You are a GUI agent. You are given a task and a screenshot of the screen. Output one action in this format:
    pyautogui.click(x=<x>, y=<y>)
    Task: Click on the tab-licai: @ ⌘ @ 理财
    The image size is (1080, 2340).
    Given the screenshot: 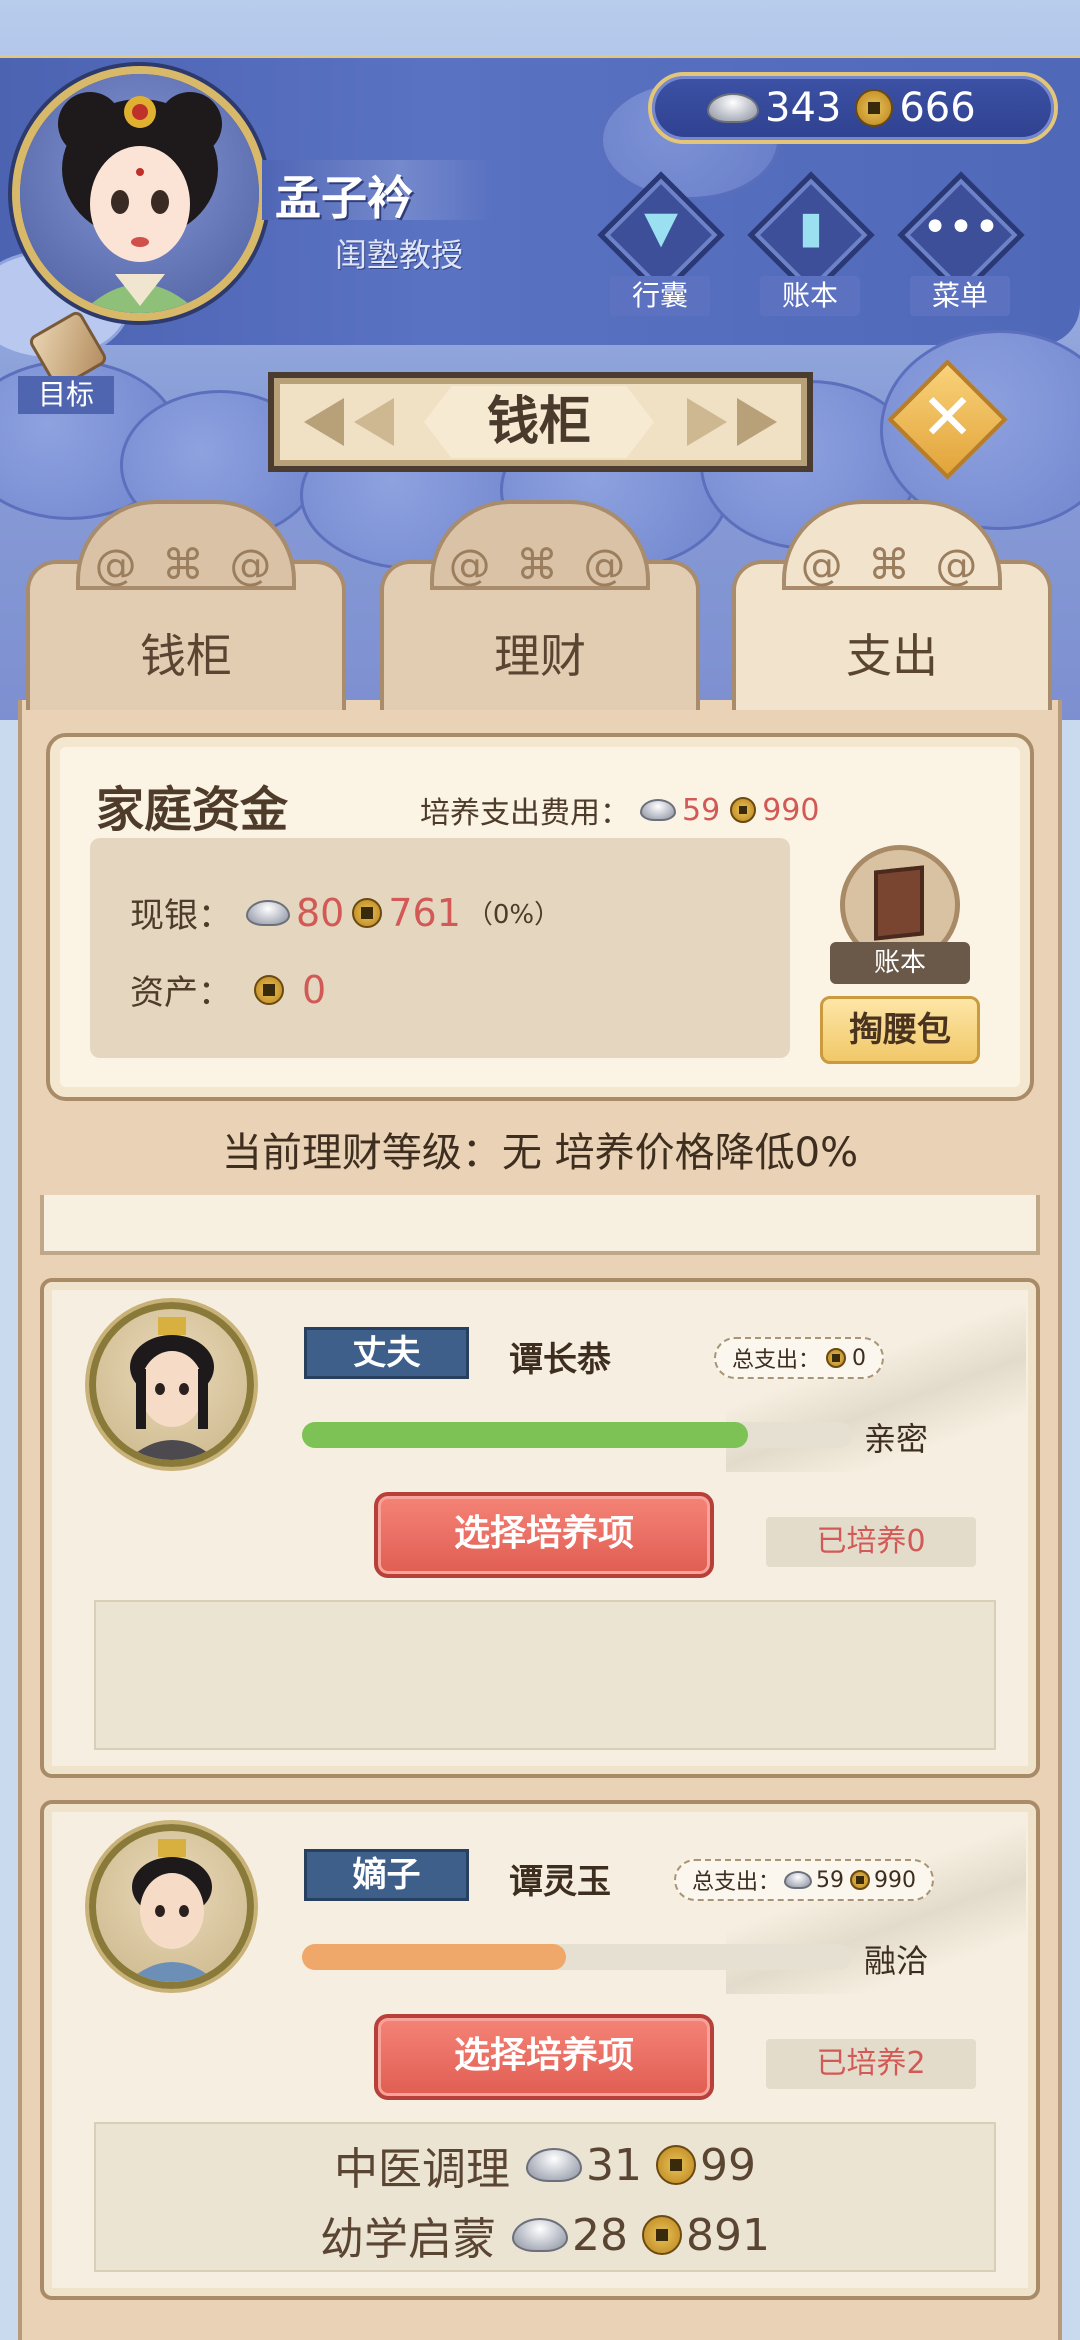 What is the action you would take?
    pyautogui.click(x=540, y=605)
    